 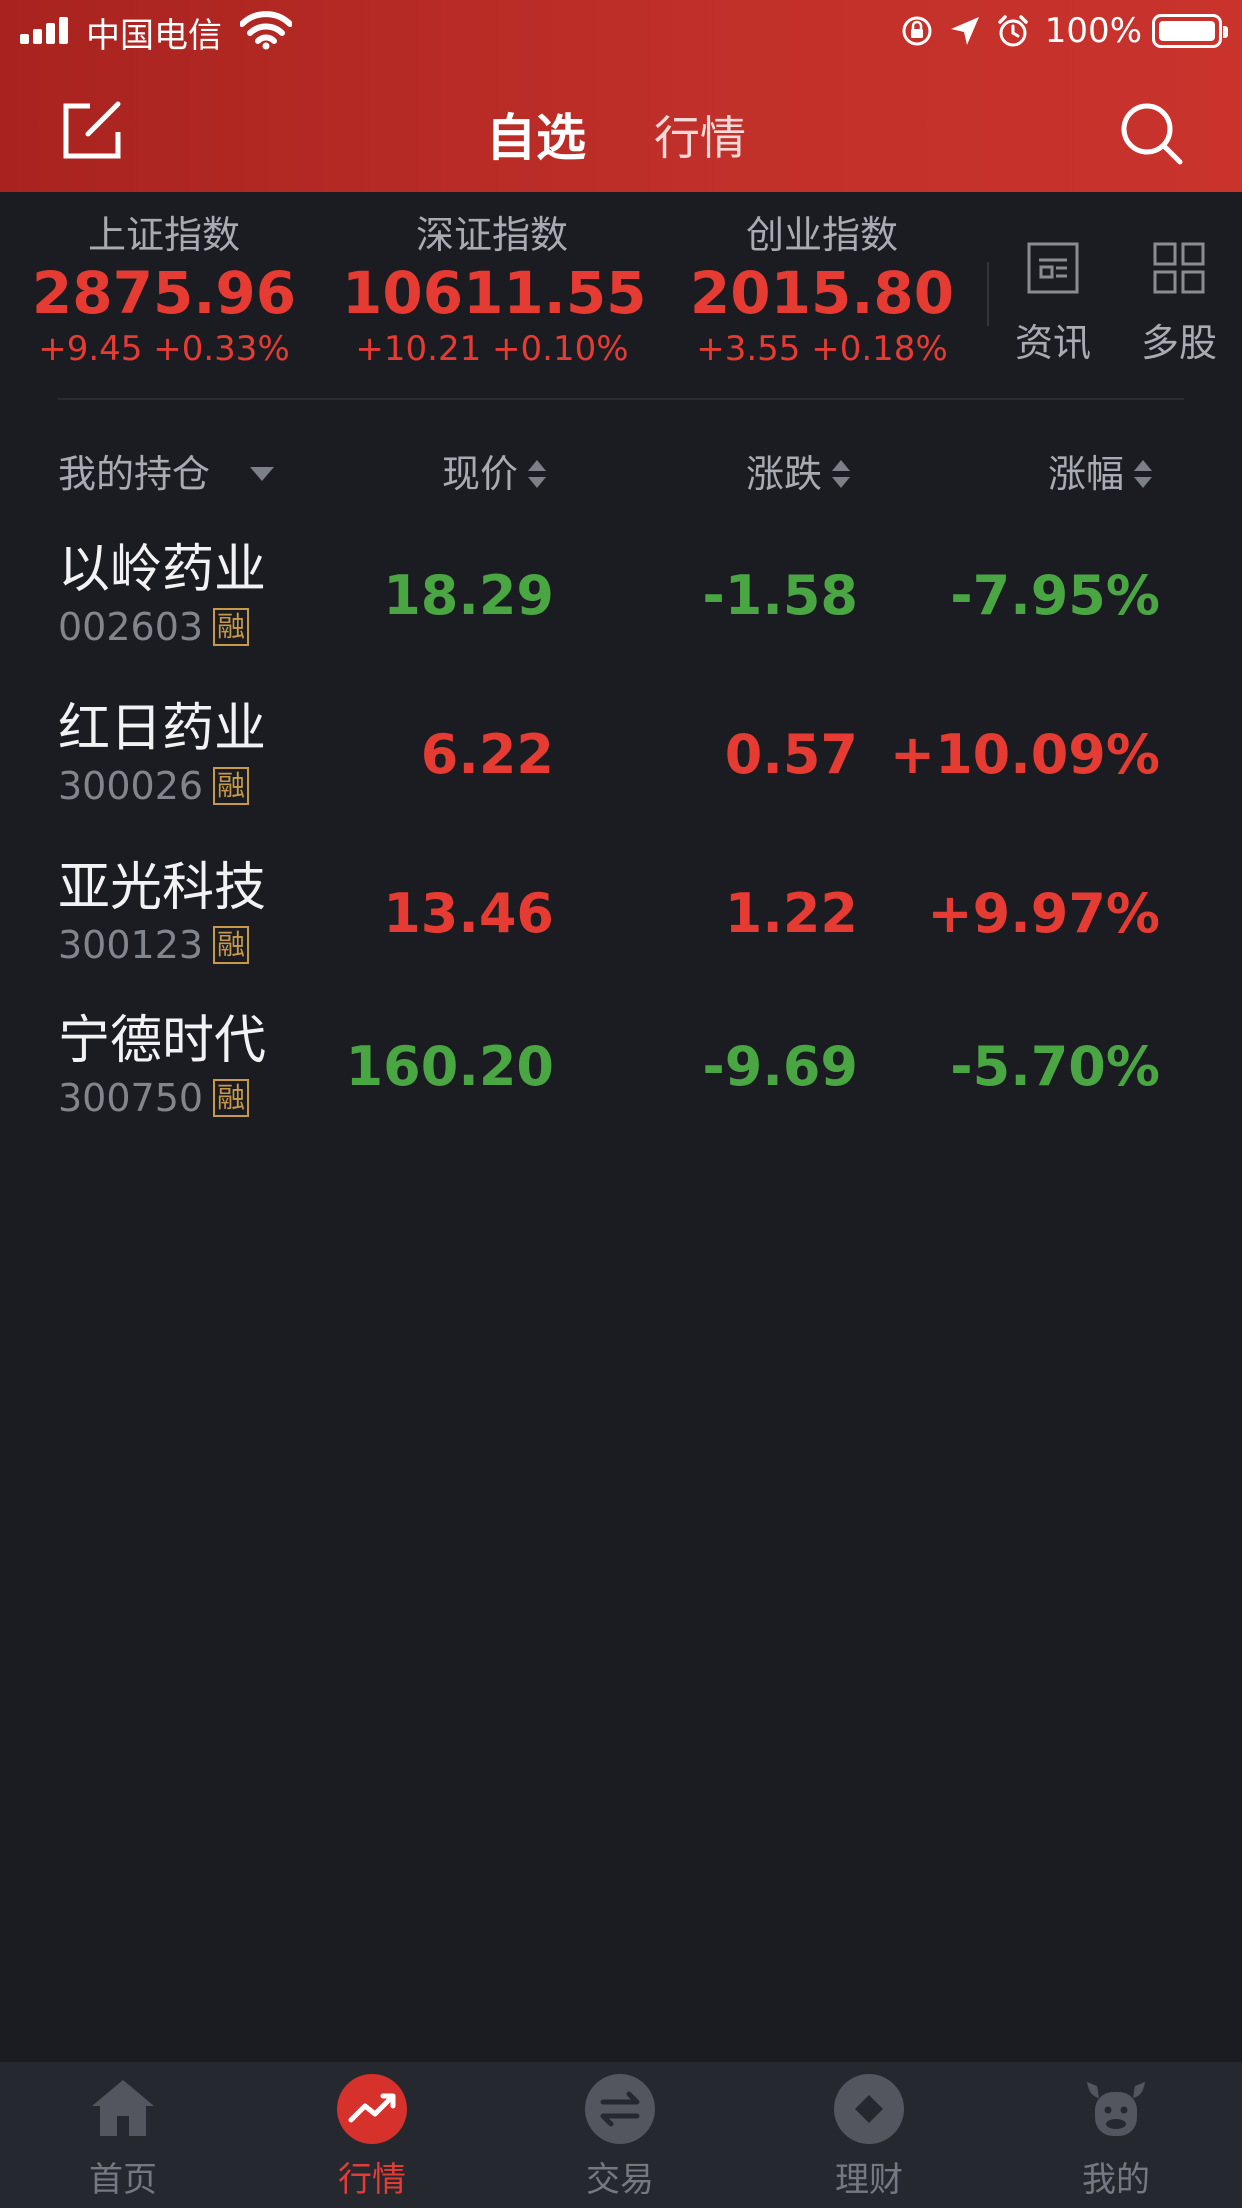 I want to click on trend-chart-icon, so click(x=372, y=2109).